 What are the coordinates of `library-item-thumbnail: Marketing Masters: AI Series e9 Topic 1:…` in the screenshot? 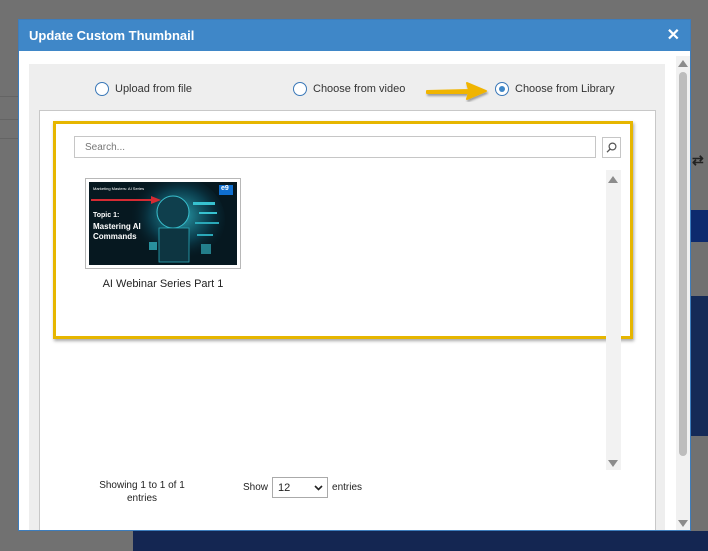 It's located at (163, 223).